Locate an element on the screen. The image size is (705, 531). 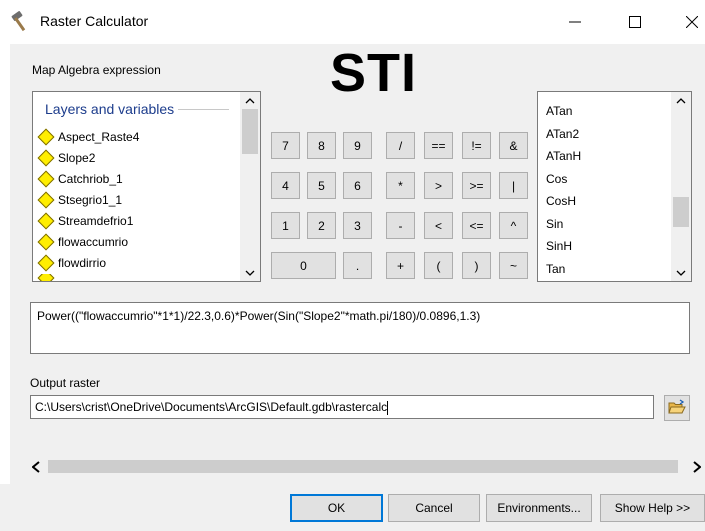
calc-button-multiply: * is located at coordinates (400, 185).